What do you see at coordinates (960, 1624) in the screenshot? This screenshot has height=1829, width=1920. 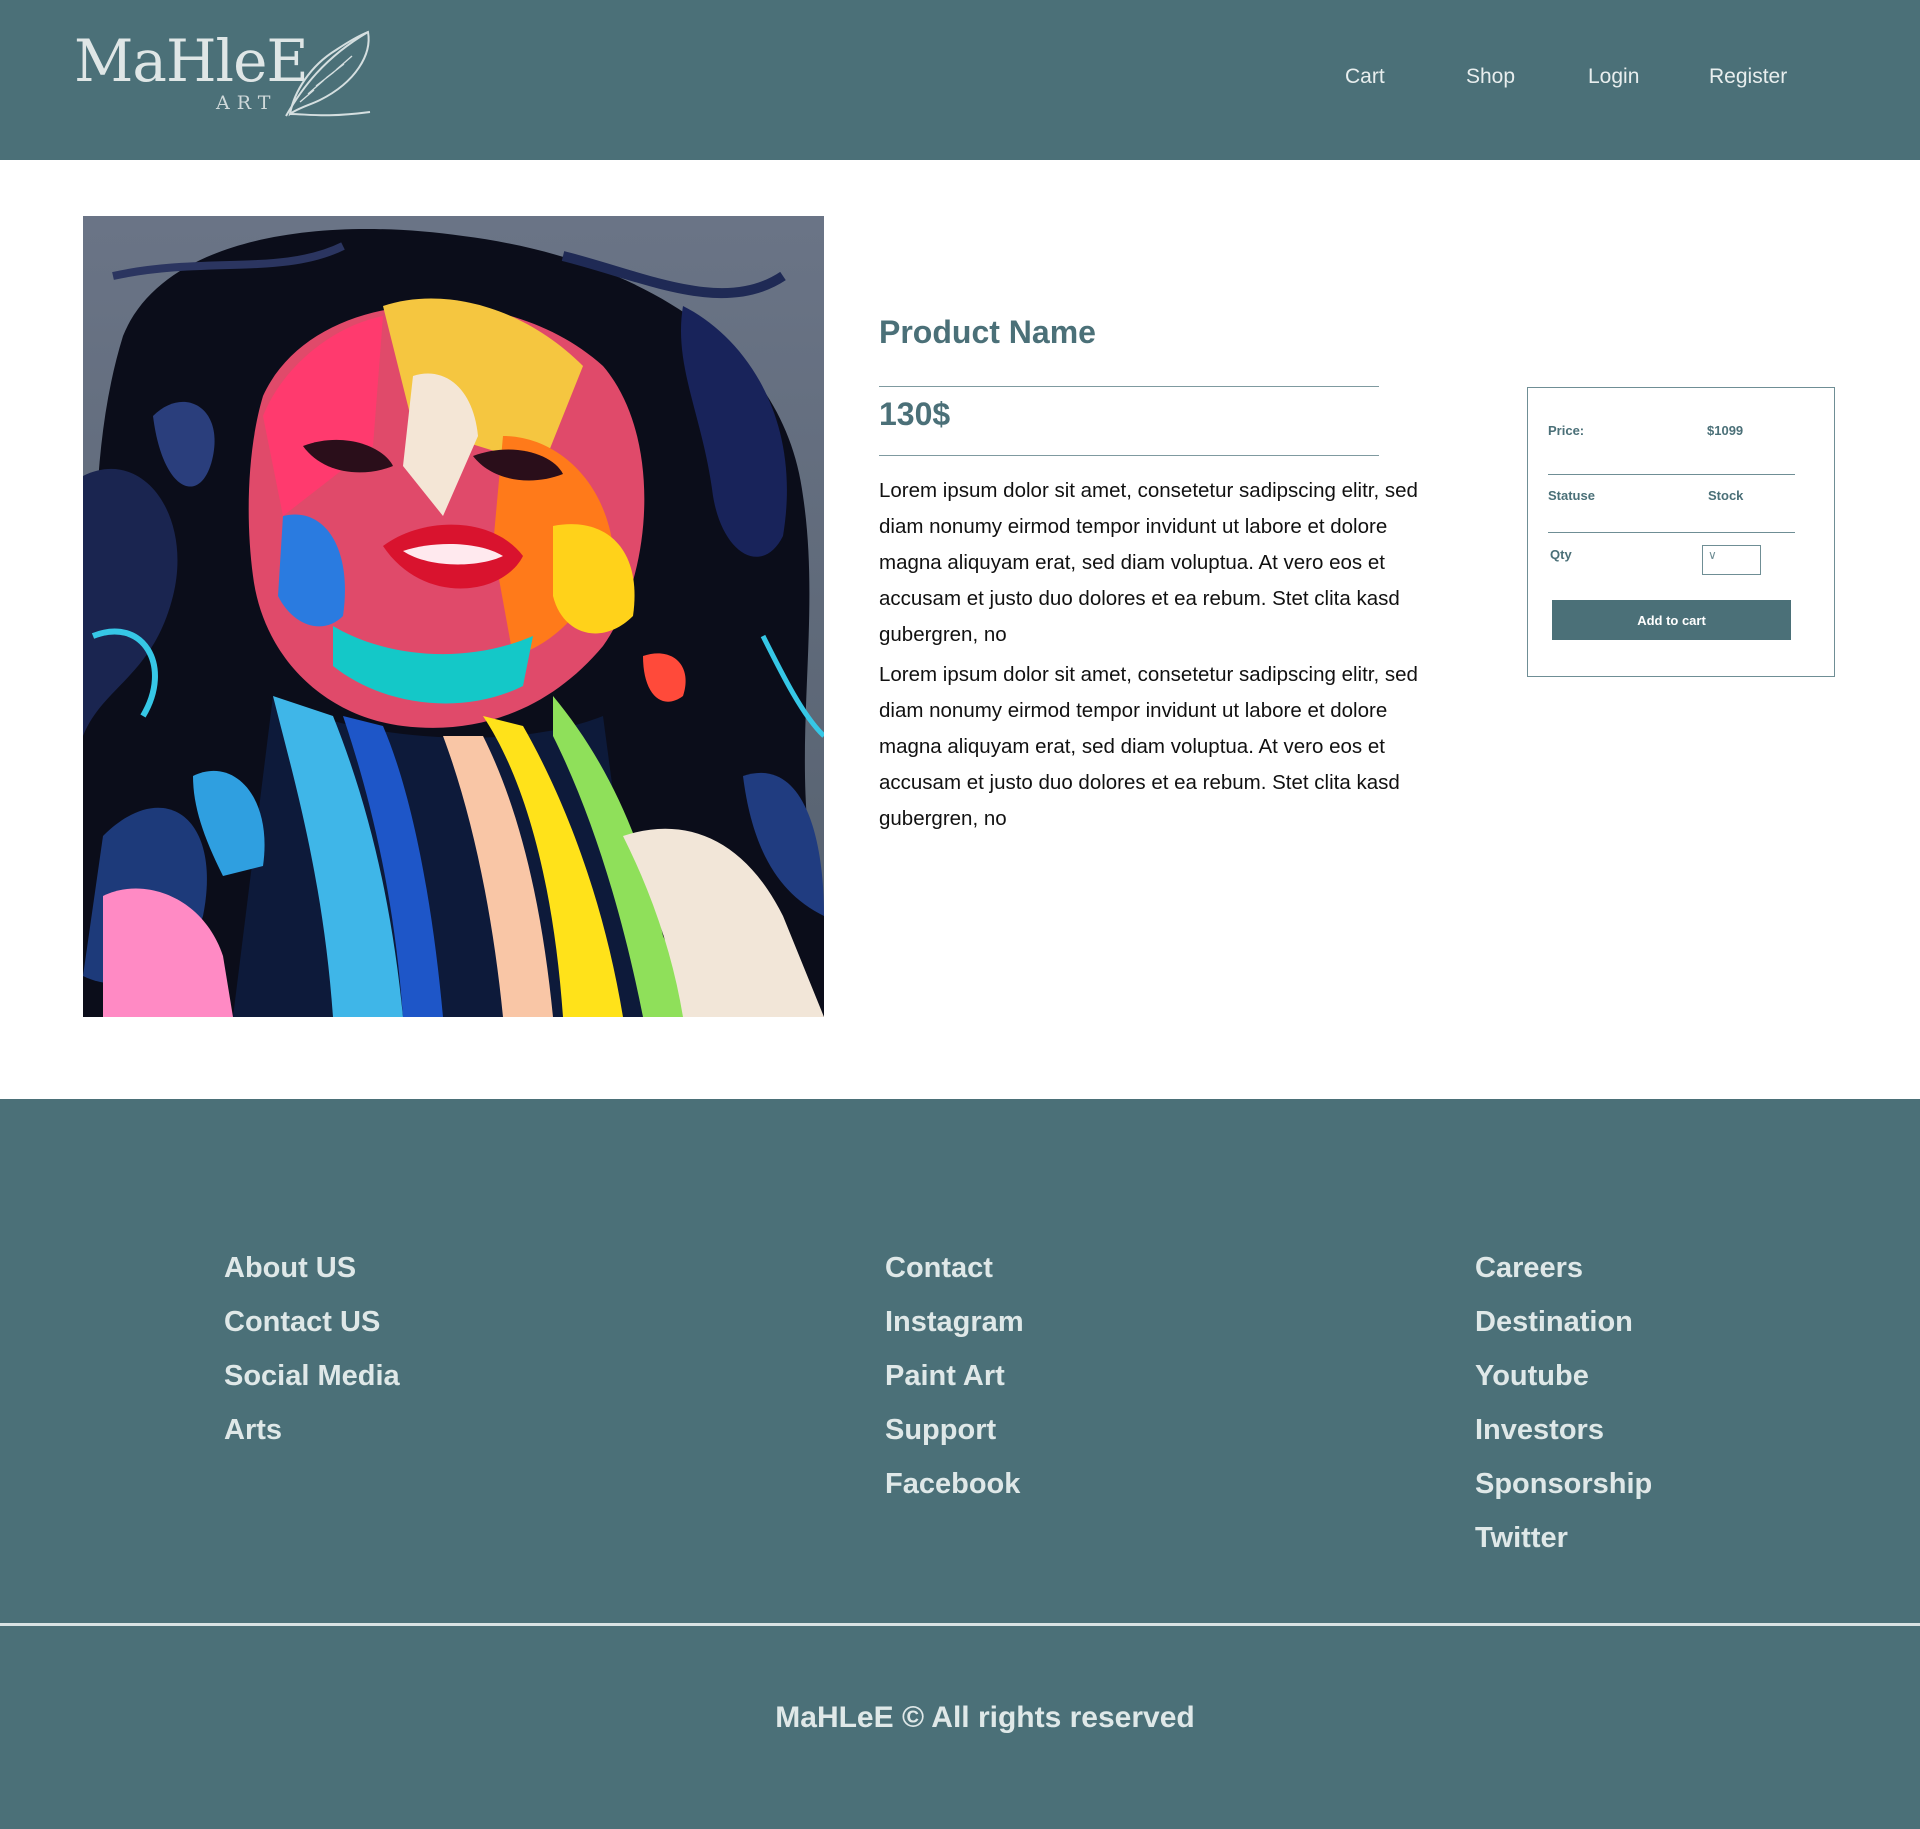 I see `footer-divider` at bounding box center [960, 1624].